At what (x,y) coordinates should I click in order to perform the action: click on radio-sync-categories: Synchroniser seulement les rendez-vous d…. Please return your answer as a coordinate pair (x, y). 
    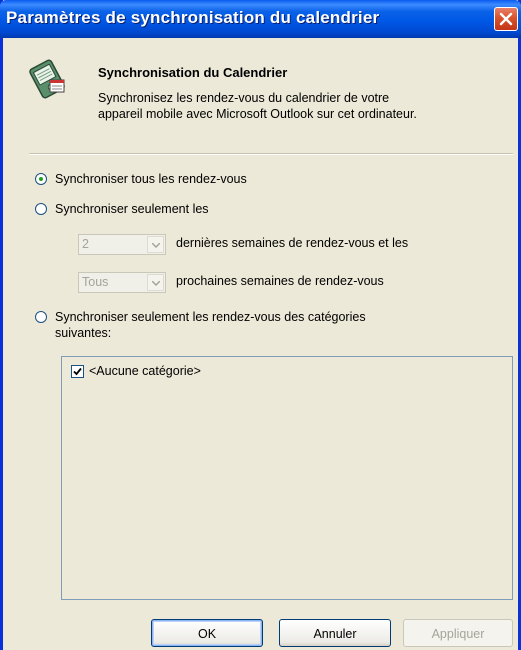
    Looking at the image, I should click on (200, 325).